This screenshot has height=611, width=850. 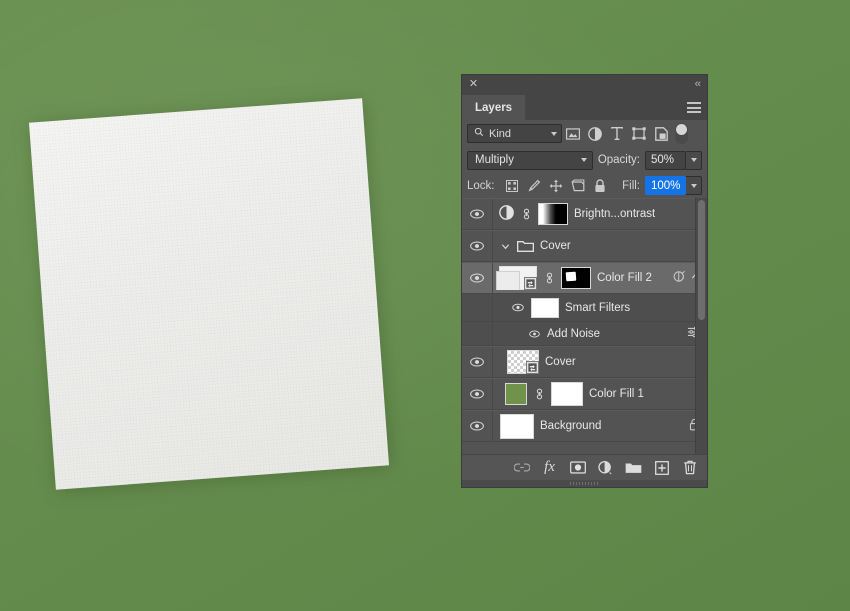 What do you see at coordinates (681, 133) in the screenshot?
I see `filter-enable-toggle` at bounding box center [681, 133].